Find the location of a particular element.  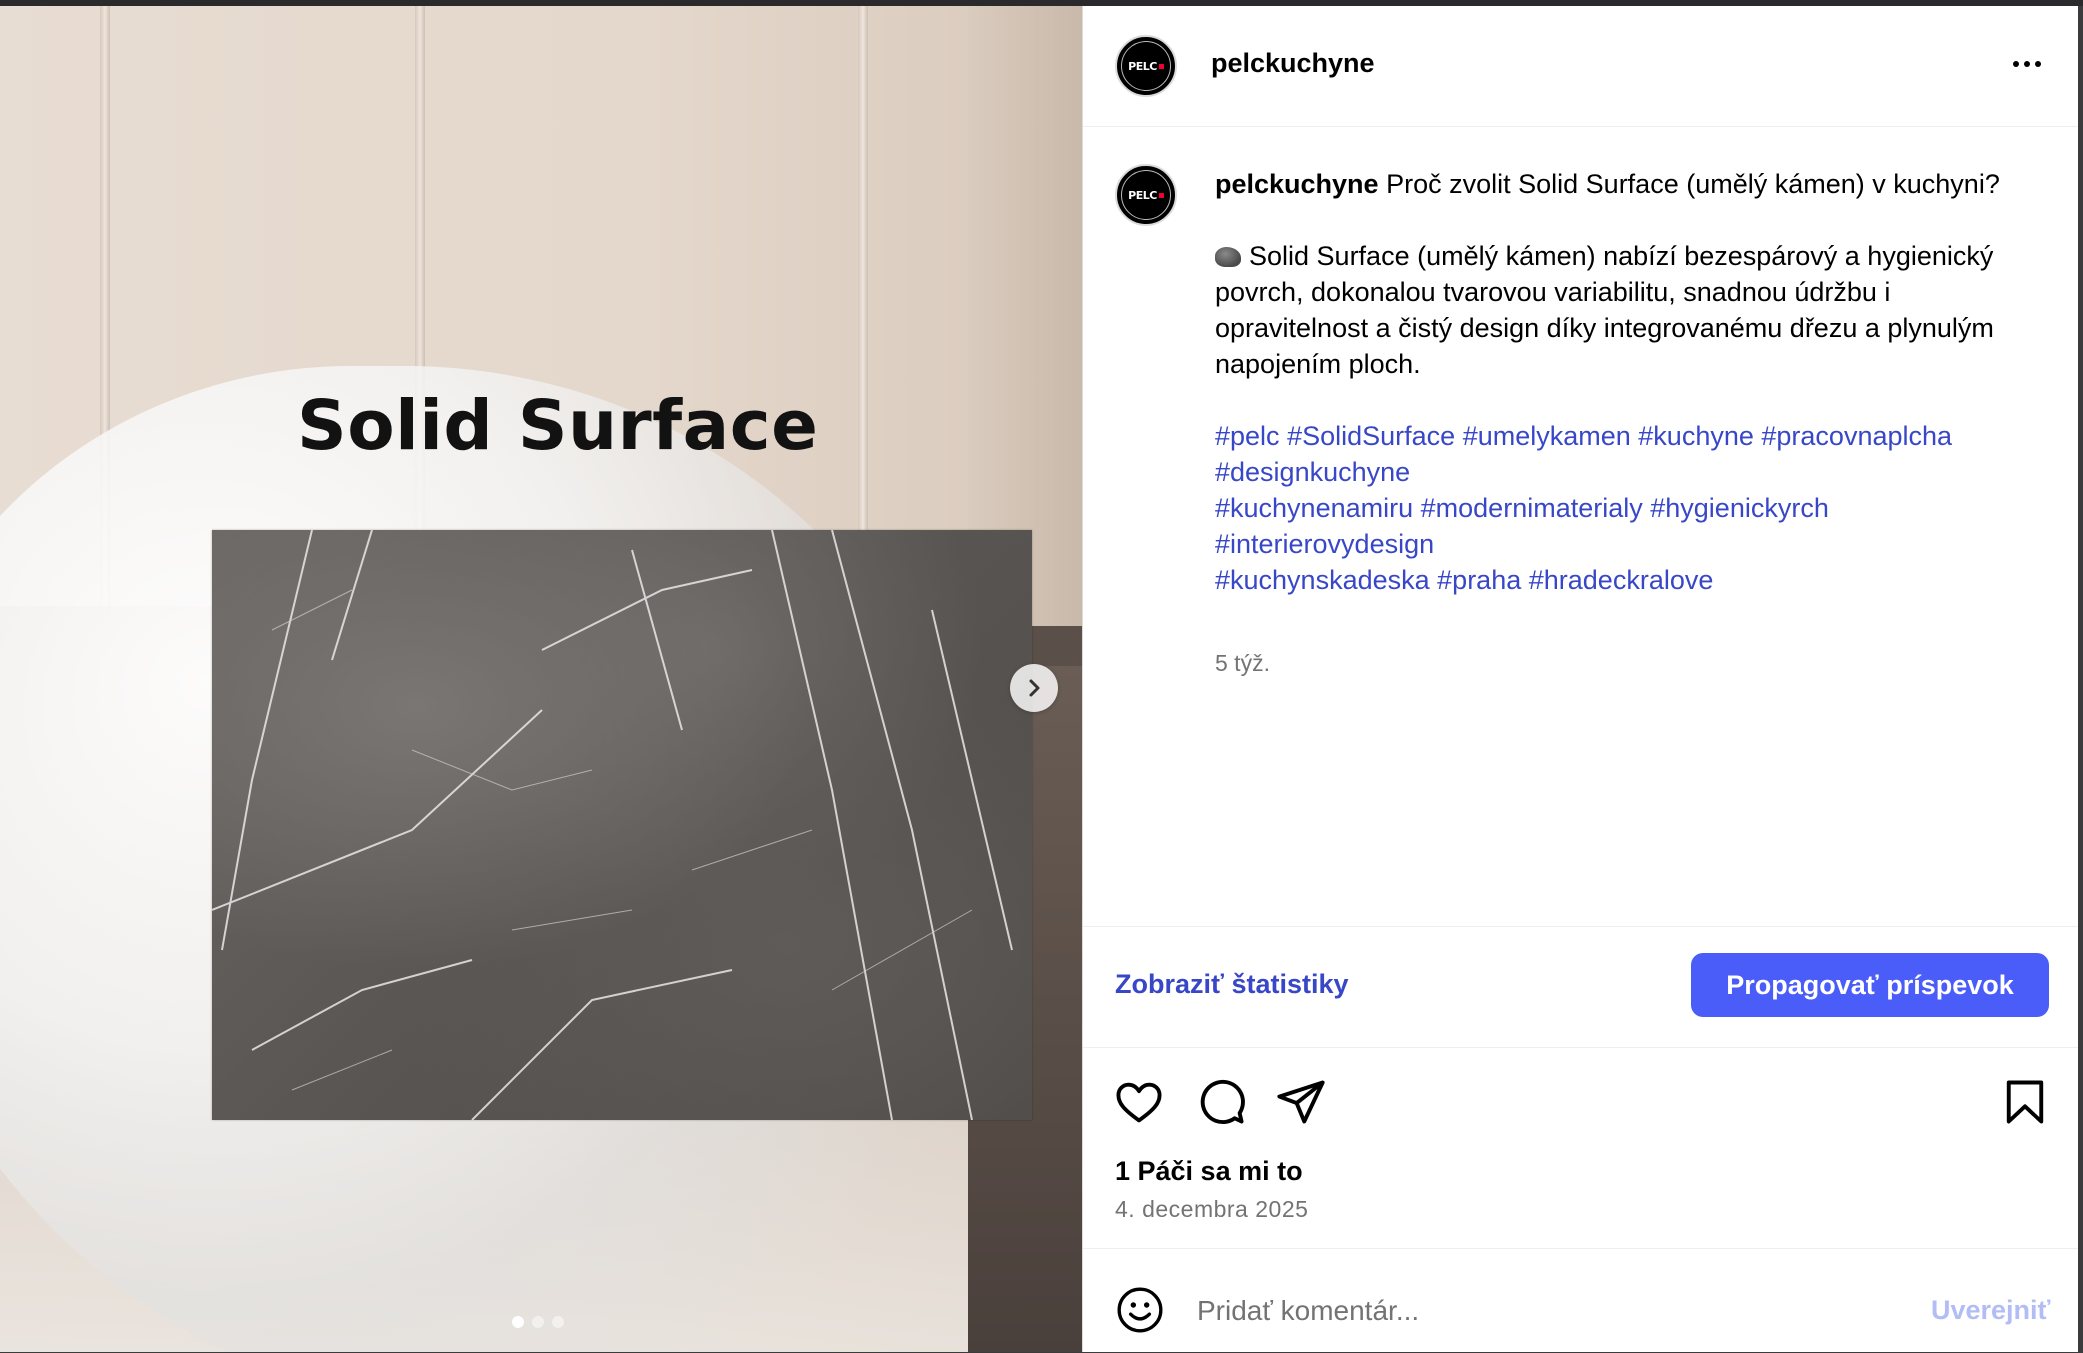

slide-title: Solid Surface is located at coordinates (558, 426).